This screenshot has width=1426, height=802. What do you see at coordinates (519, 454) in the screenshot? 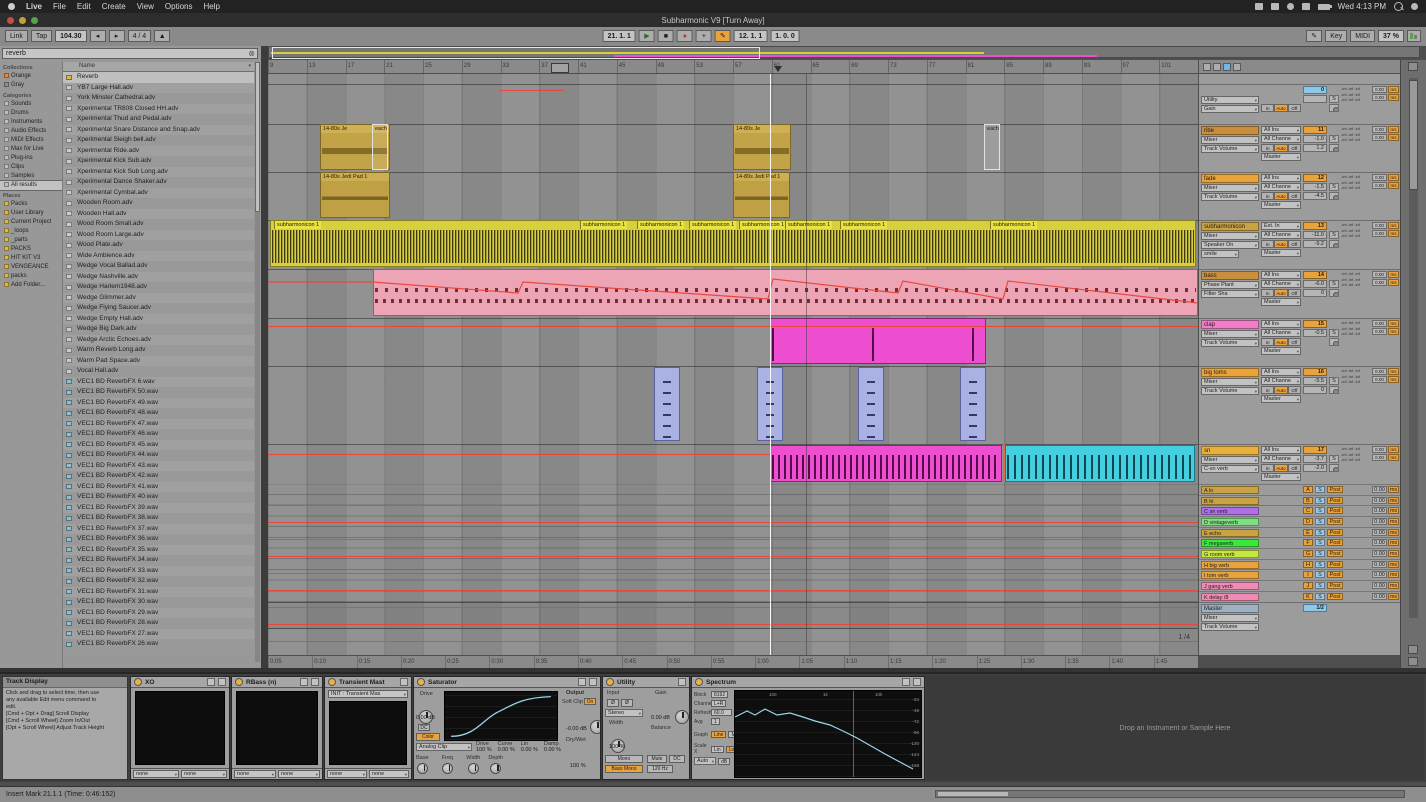
I see `automation-line` at bounding box center [519, 454].